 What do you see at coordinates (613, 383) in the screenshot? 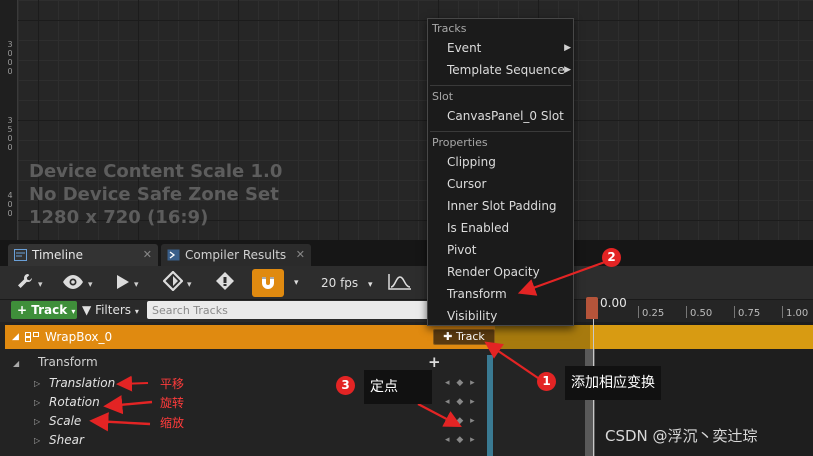
I see `annotation-note: 添加相应变换` at bounding box center [613, 383].